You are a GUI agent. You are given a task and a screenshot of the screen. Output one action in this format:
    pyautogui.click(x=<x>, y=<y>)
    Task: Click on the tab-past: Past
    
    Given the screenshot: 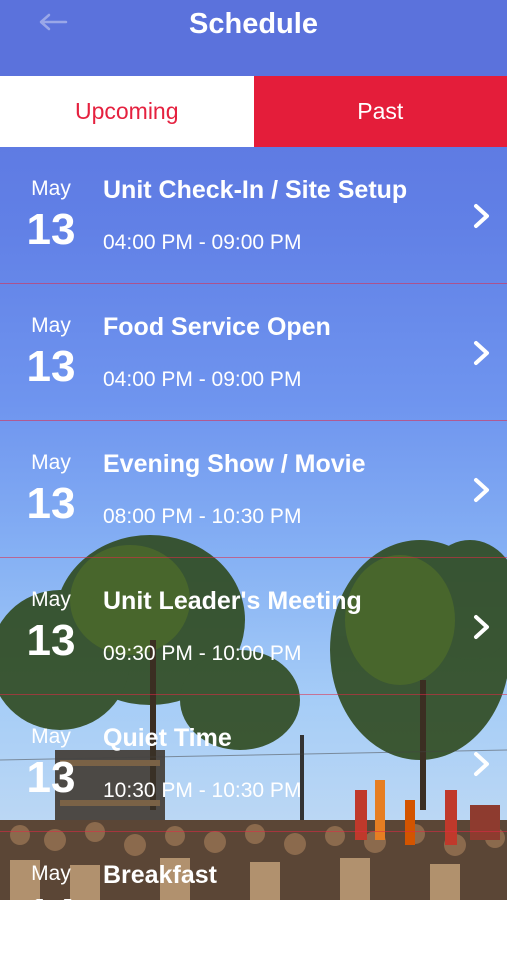 What is the action you would take?
    pyautogui.click(x=380, y=111)
    